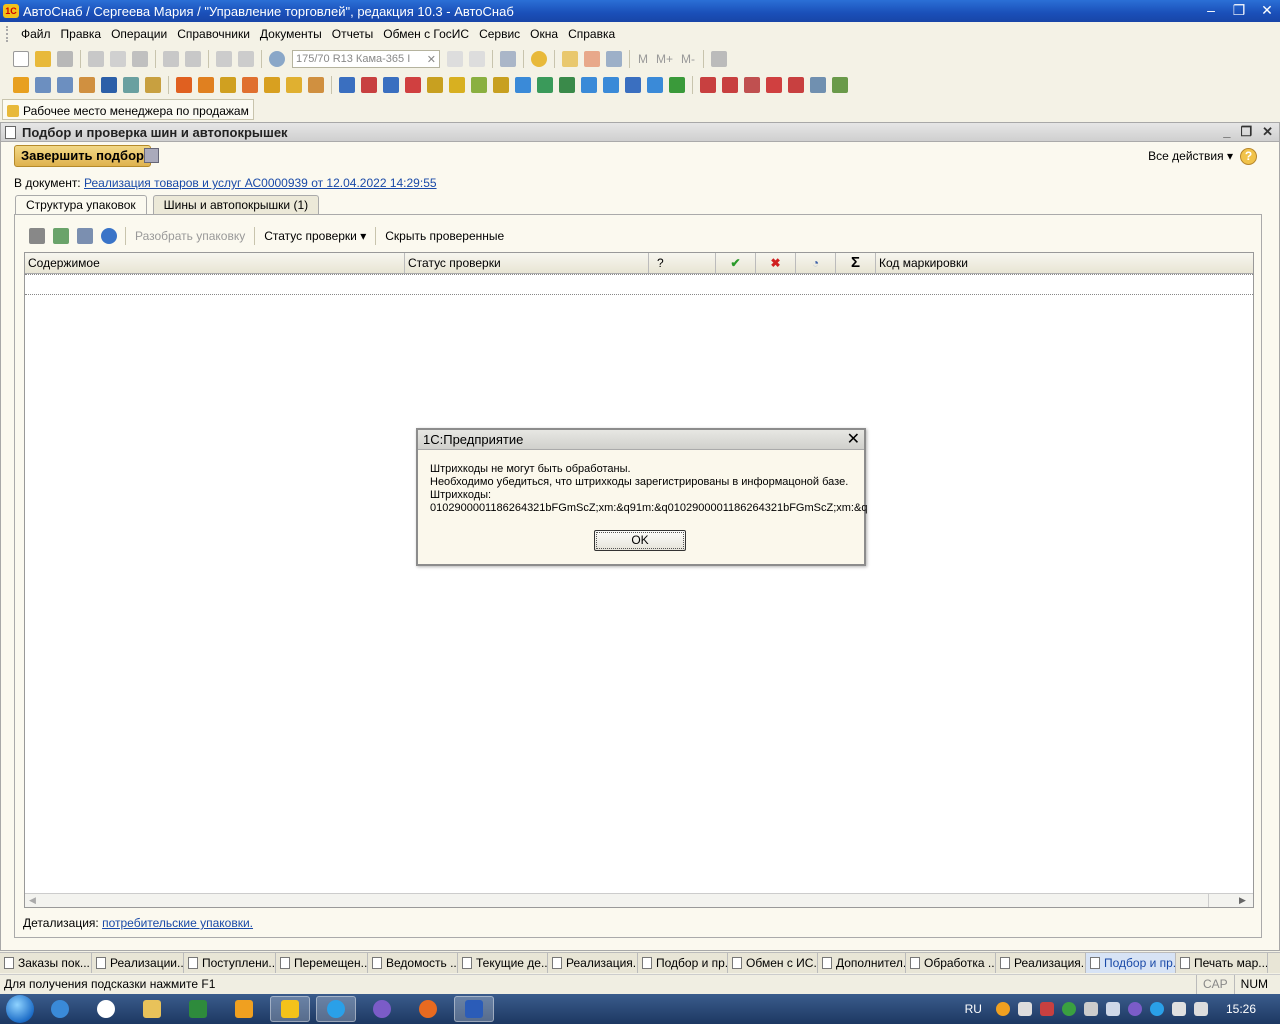 The width and height of the screenshot is (1280, 1024). What do you see at coordinates (37, 236) in the screenshot?
I see `barcode-icon` at bounding box center [37, 236].